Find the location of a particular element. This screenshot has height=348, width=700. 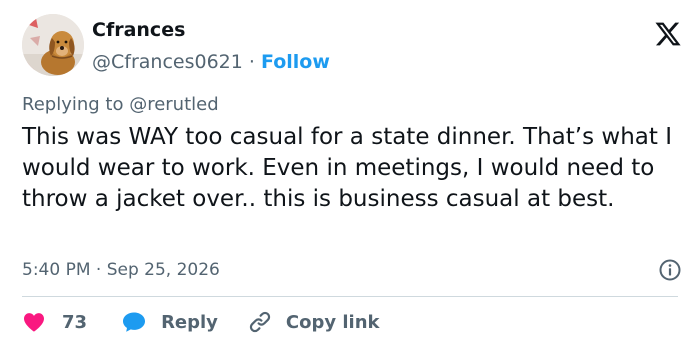

copy-link-label: Copy link is located at coordinates (332, 322).